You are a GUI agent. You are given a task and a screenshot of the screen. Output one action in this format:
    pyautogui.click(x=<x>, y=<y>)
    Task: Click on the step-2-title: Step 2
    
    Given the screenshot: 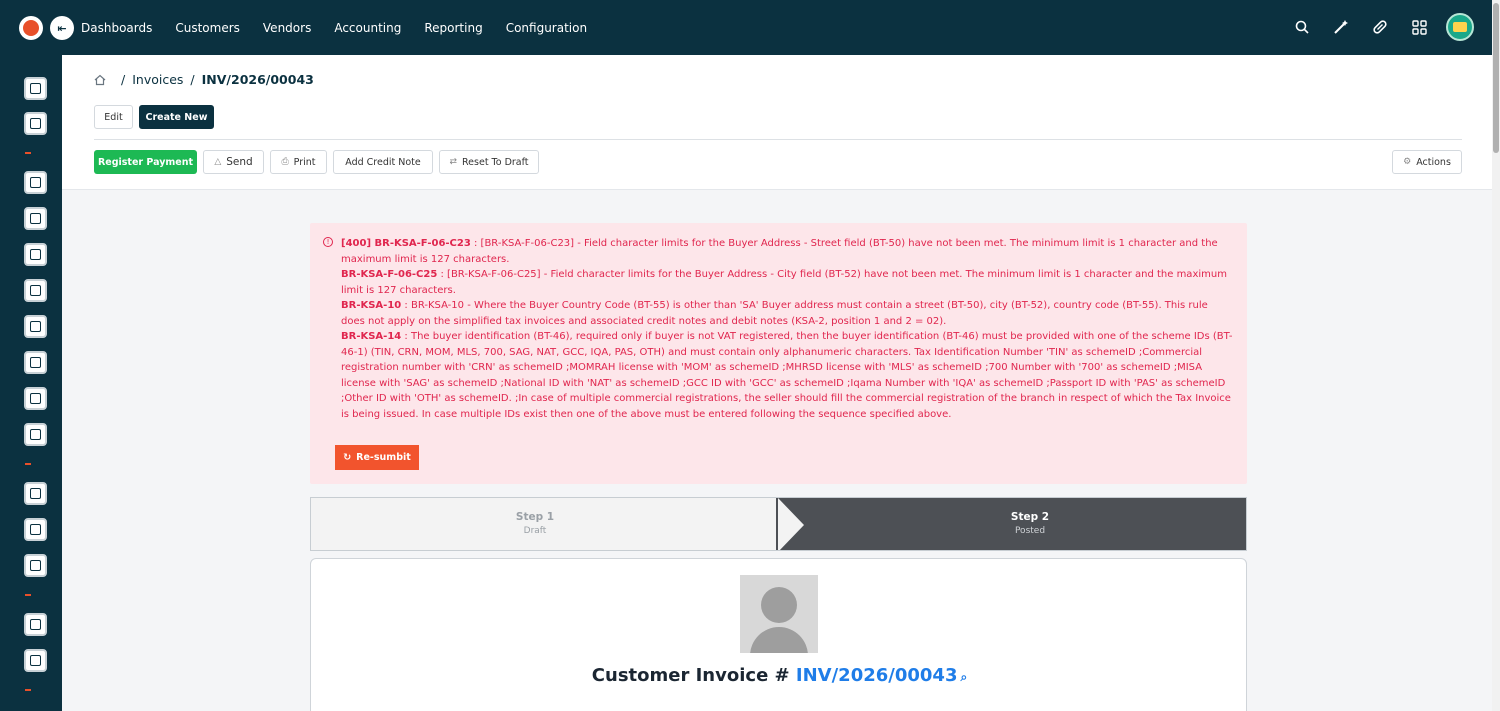 What is the action you would take?
    pyautogui.click(x=1030, y=517)
    